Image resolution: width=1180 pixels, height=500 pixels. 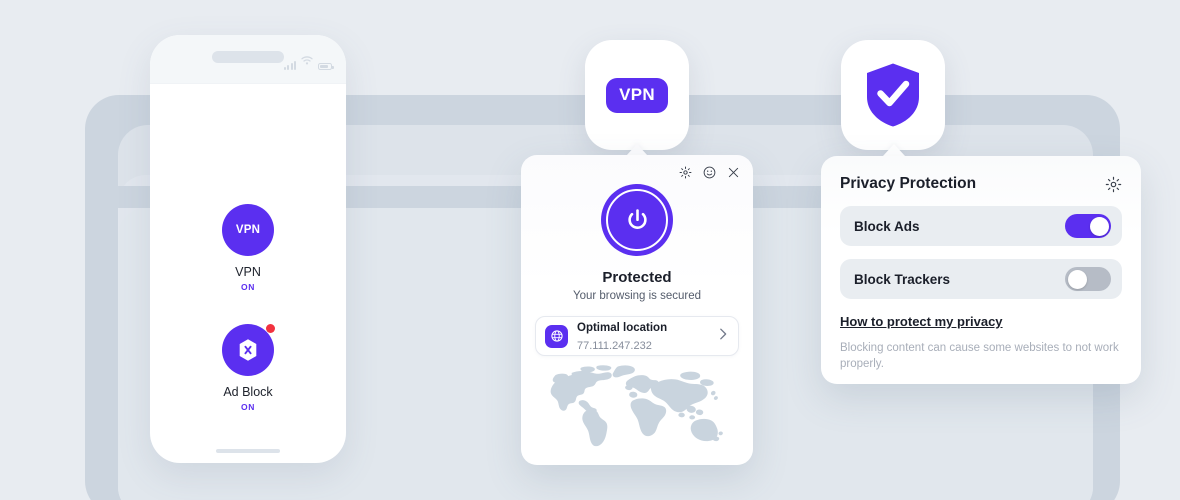 What do you see at coordinates (248, 392) in the screenshot?
I see `phone-tile-label: Ad Block` at bounding box center [248, 392].